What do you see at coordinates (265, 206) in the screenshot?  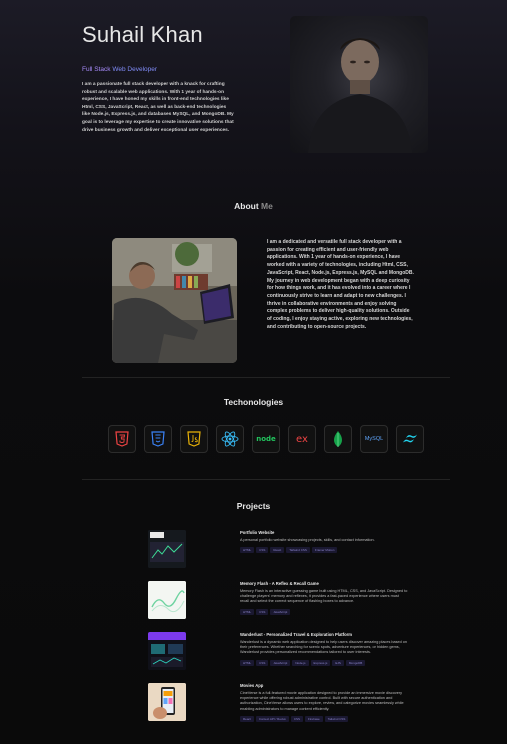 I see `about-title-accent: Me` at bounding box center [265, 206].